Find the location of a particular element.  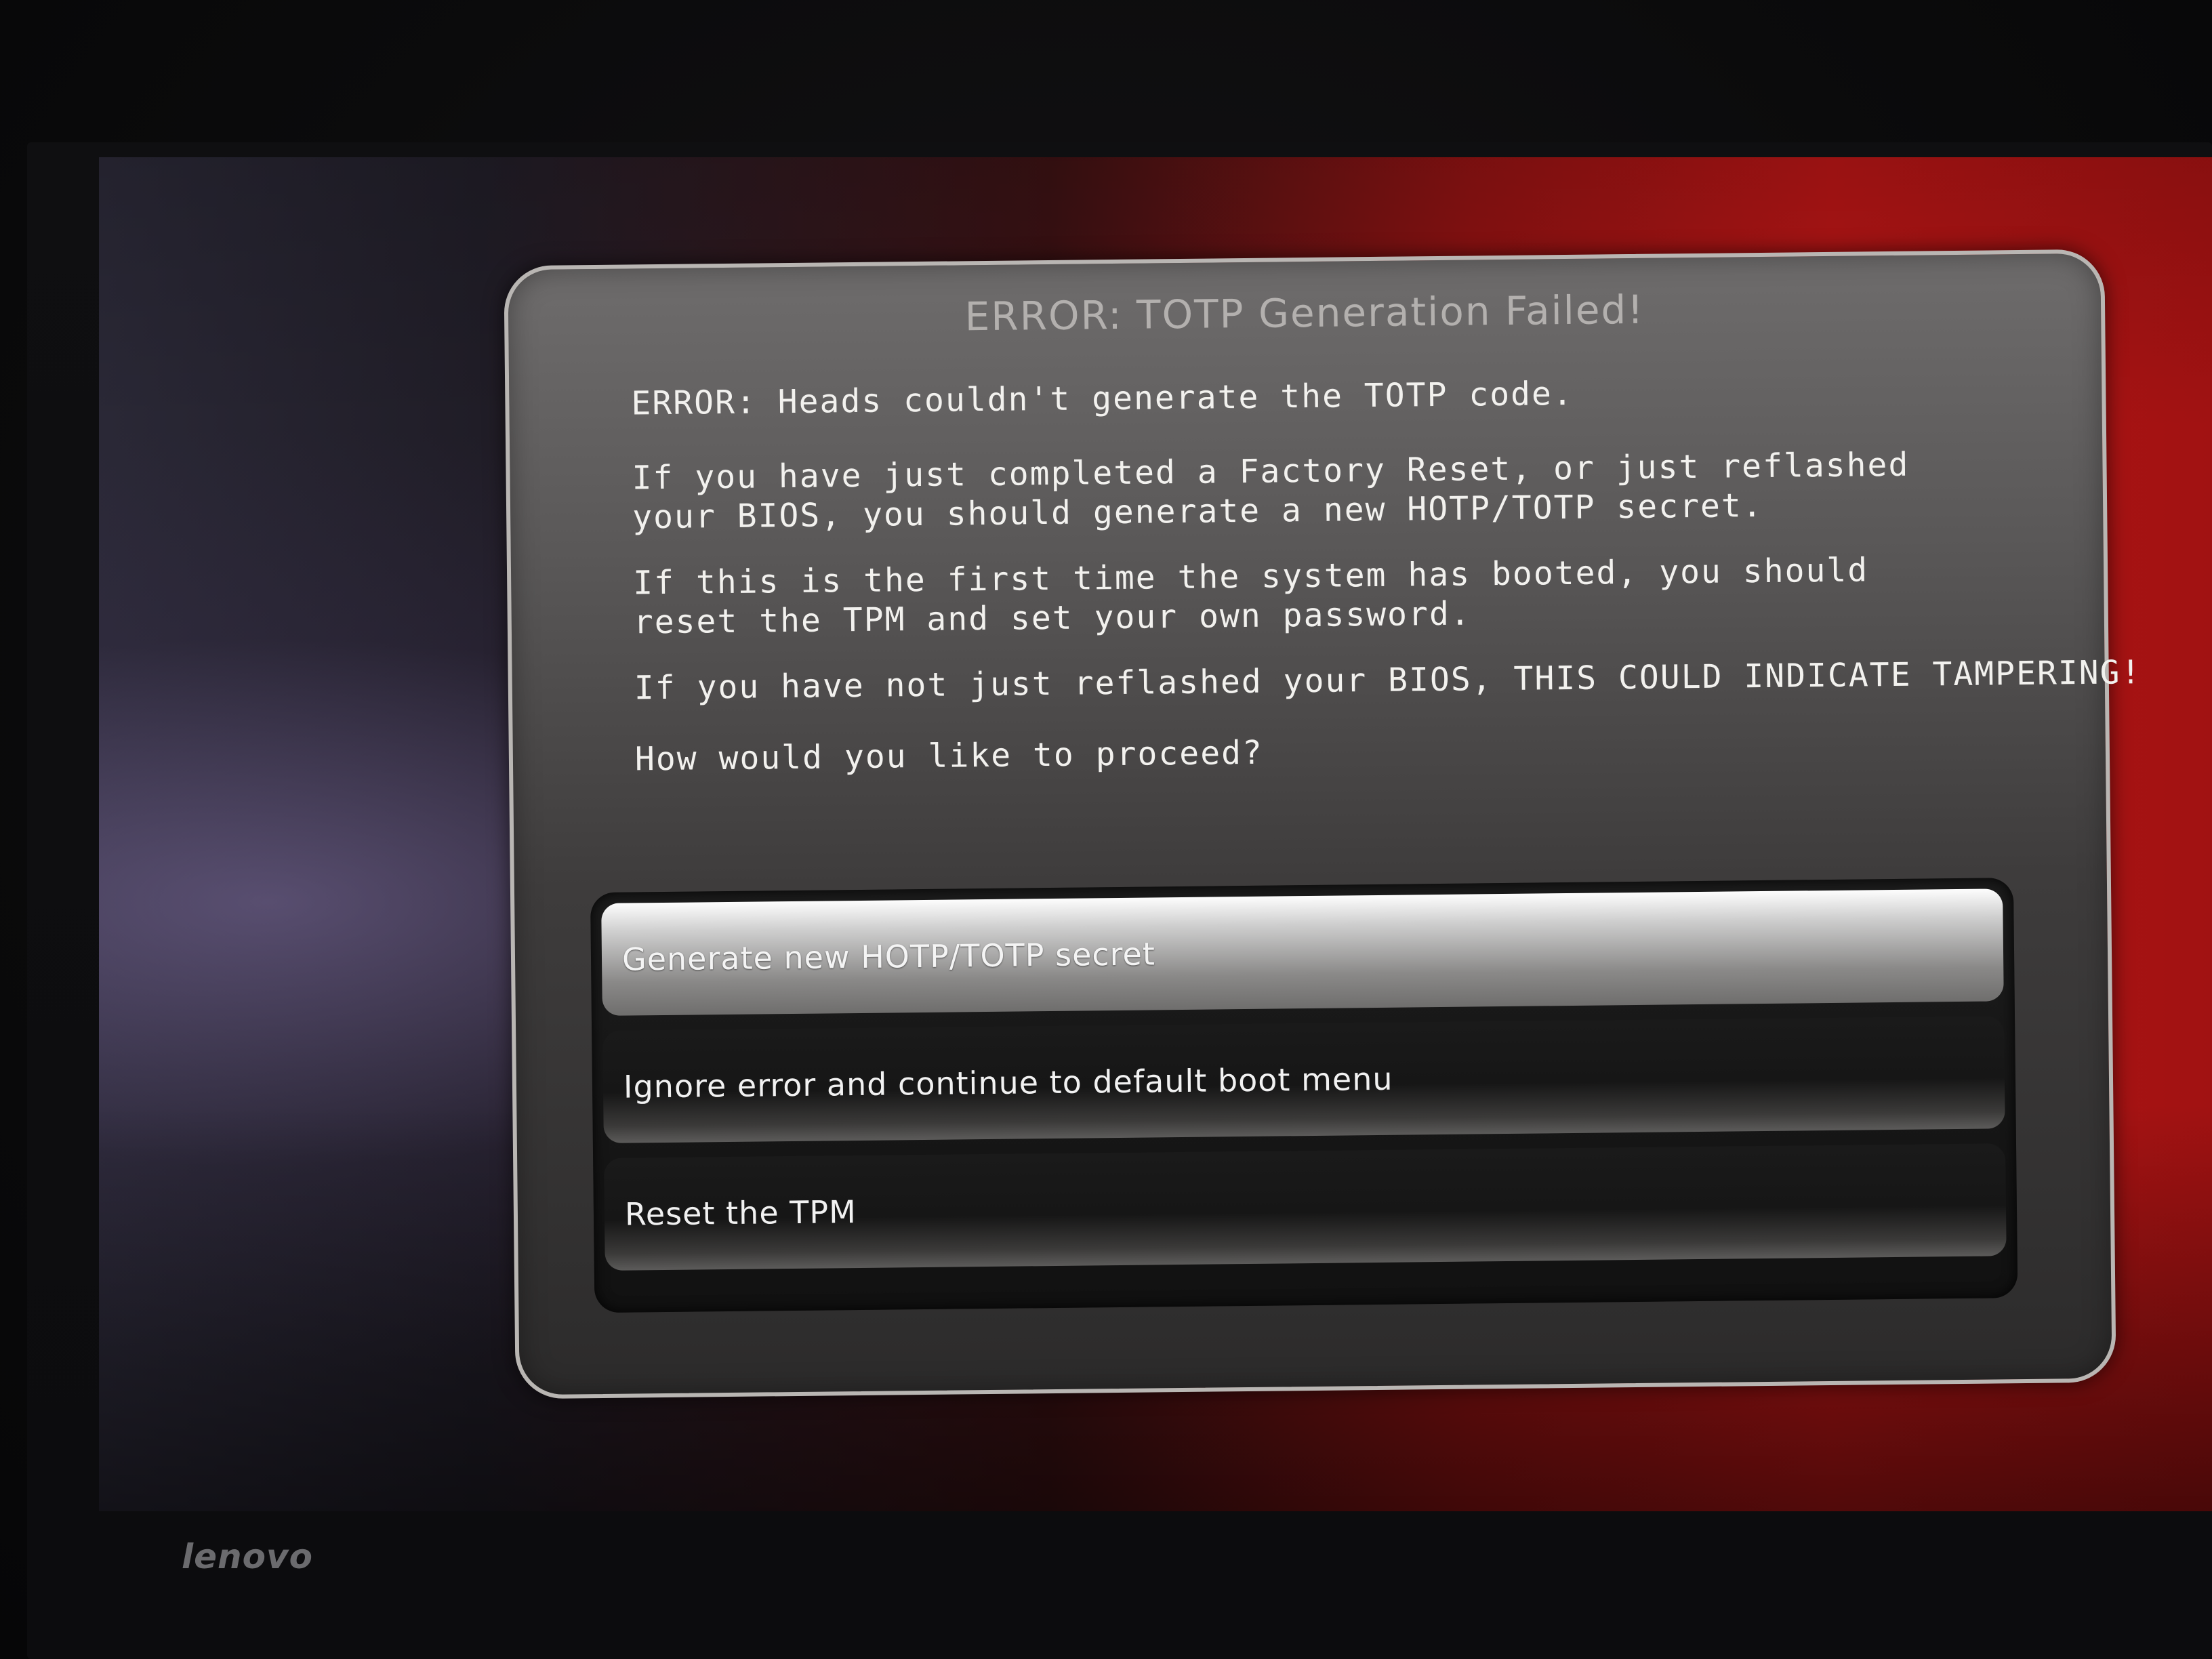

menu-item-generate-secret: Generate new HOTP/TOTP secret is located at coordinates (1303, 952).